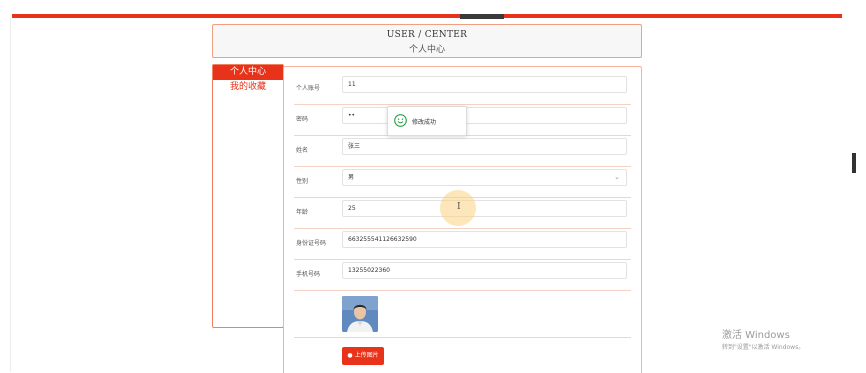 This screenshot has width=866, height=373. I want to click on header-title-cn: 个人中心, so click(426, 50).